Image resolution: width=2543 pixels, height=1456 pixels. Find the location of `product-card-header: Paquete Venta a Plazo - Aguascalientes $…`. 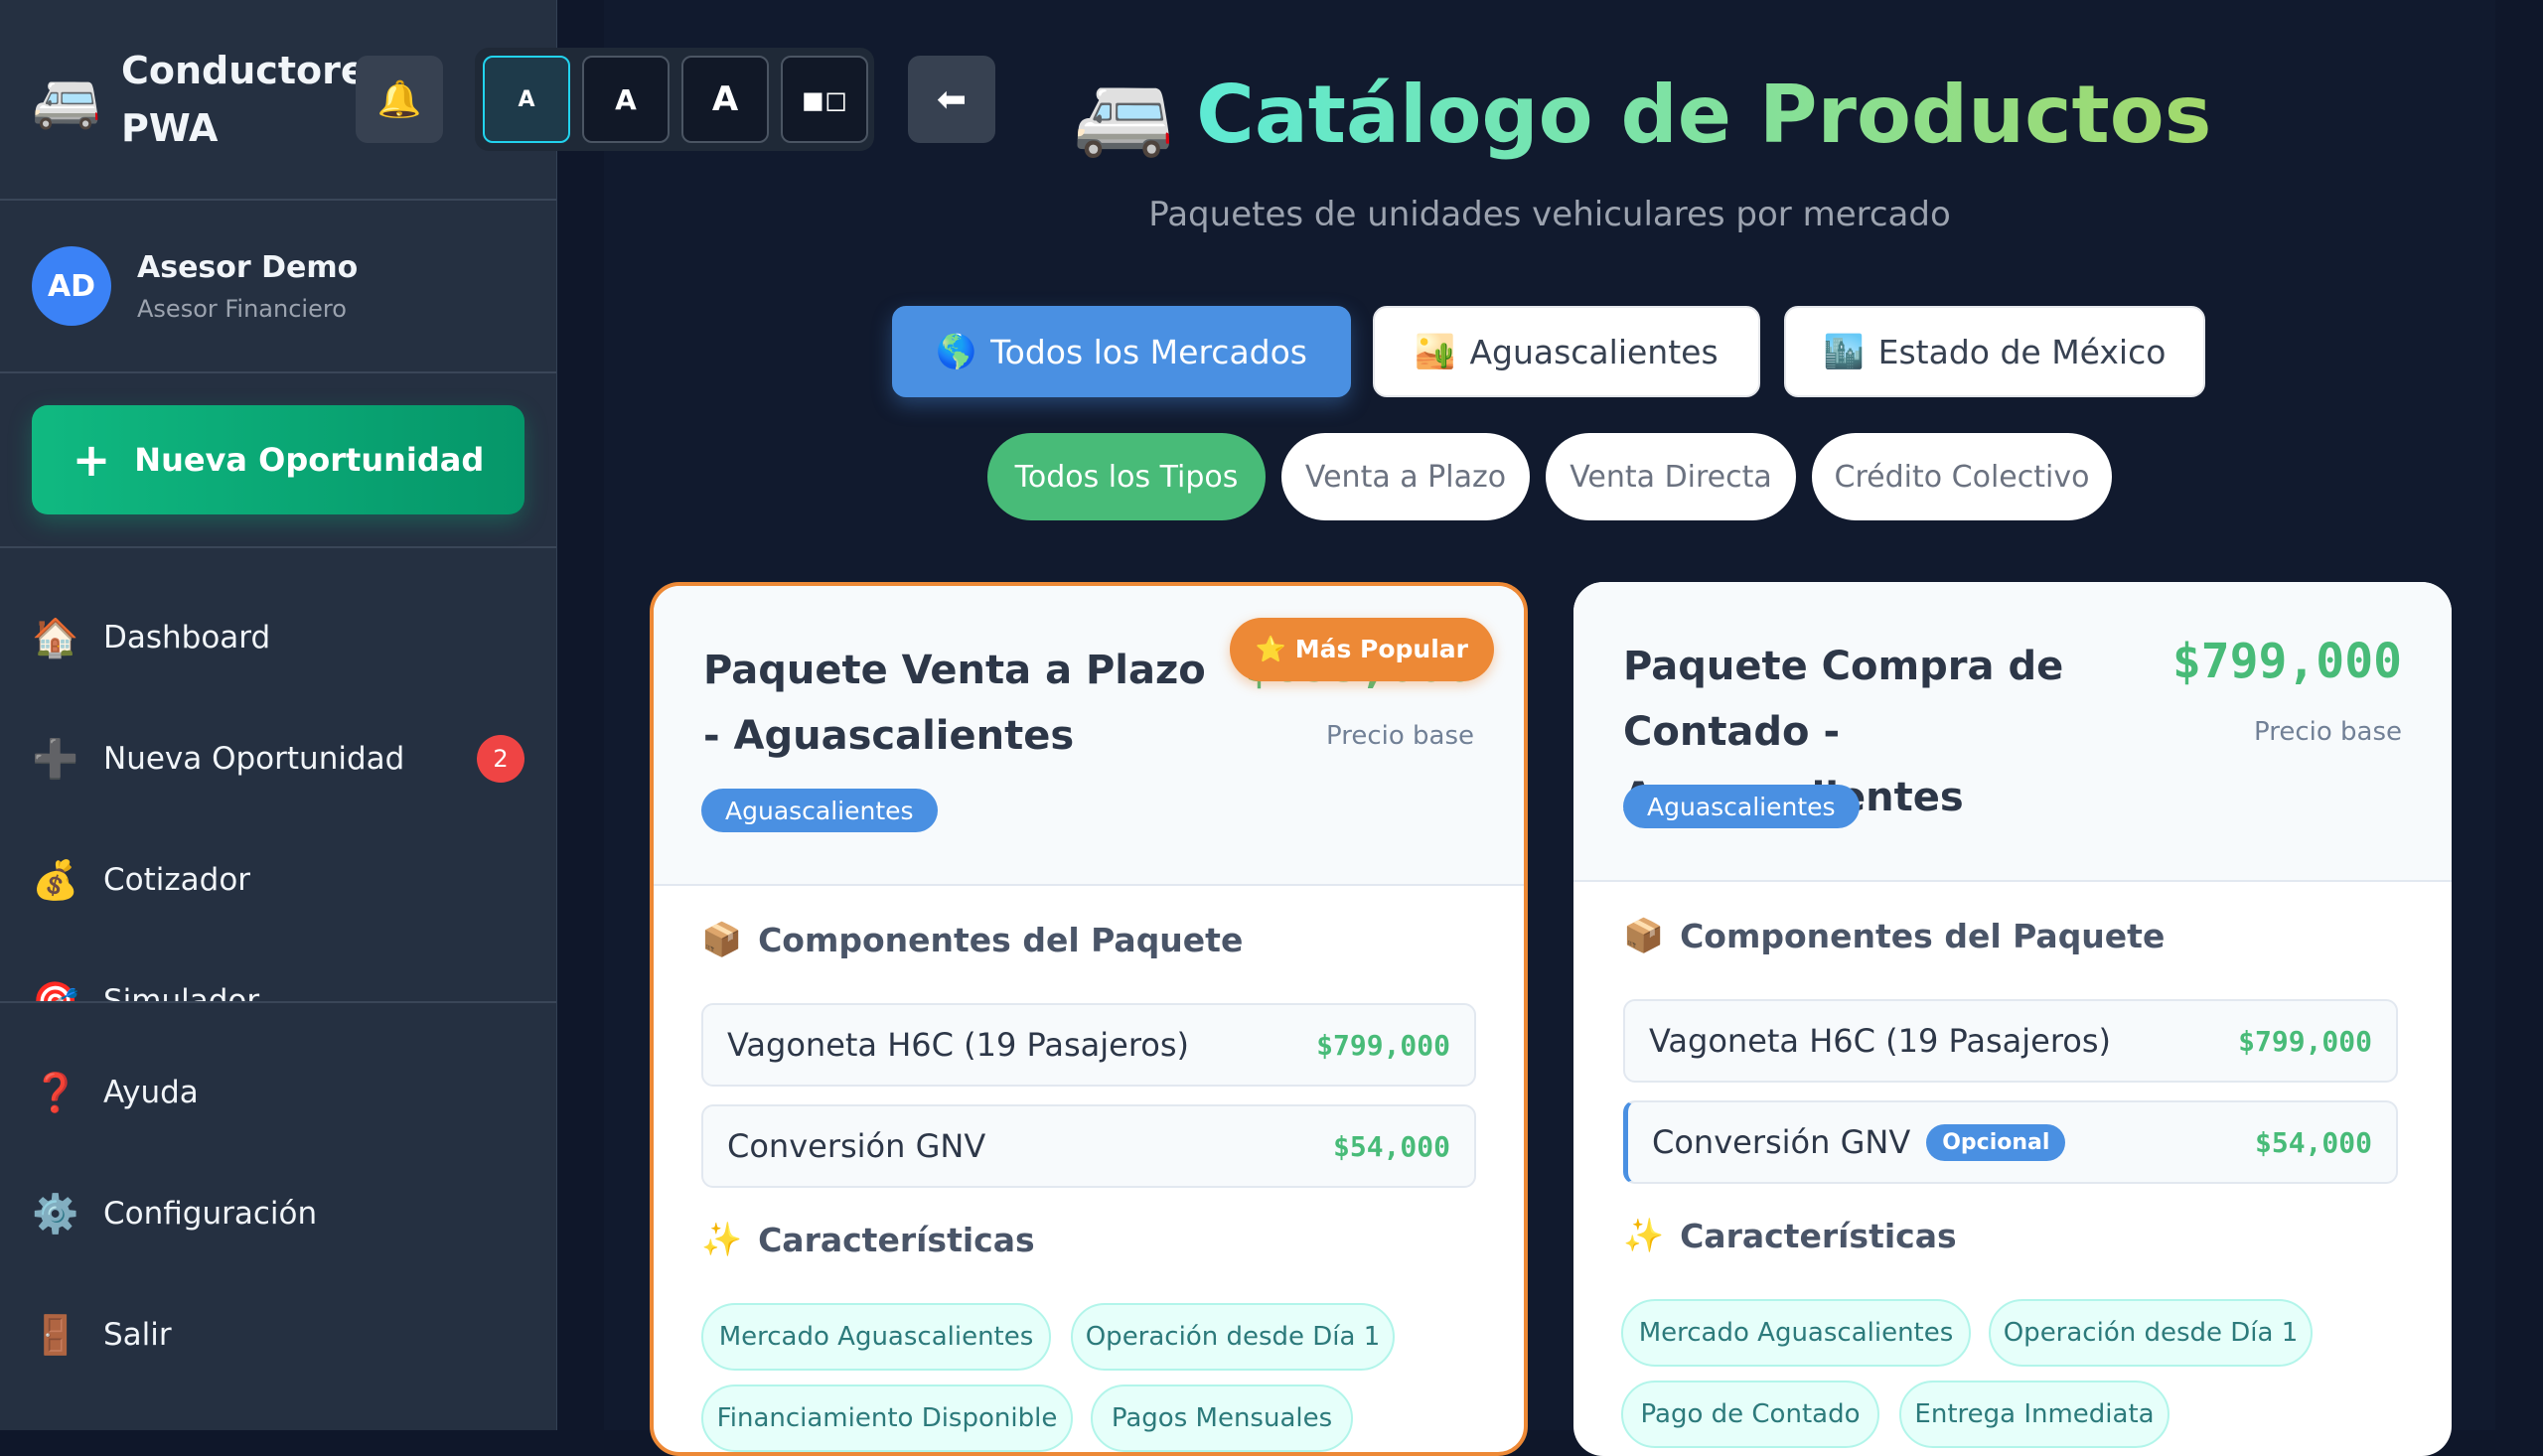

product-card-header: Paquete Venta a Plazo - Aguascalientes $… is located at coordinates (1089, 736).